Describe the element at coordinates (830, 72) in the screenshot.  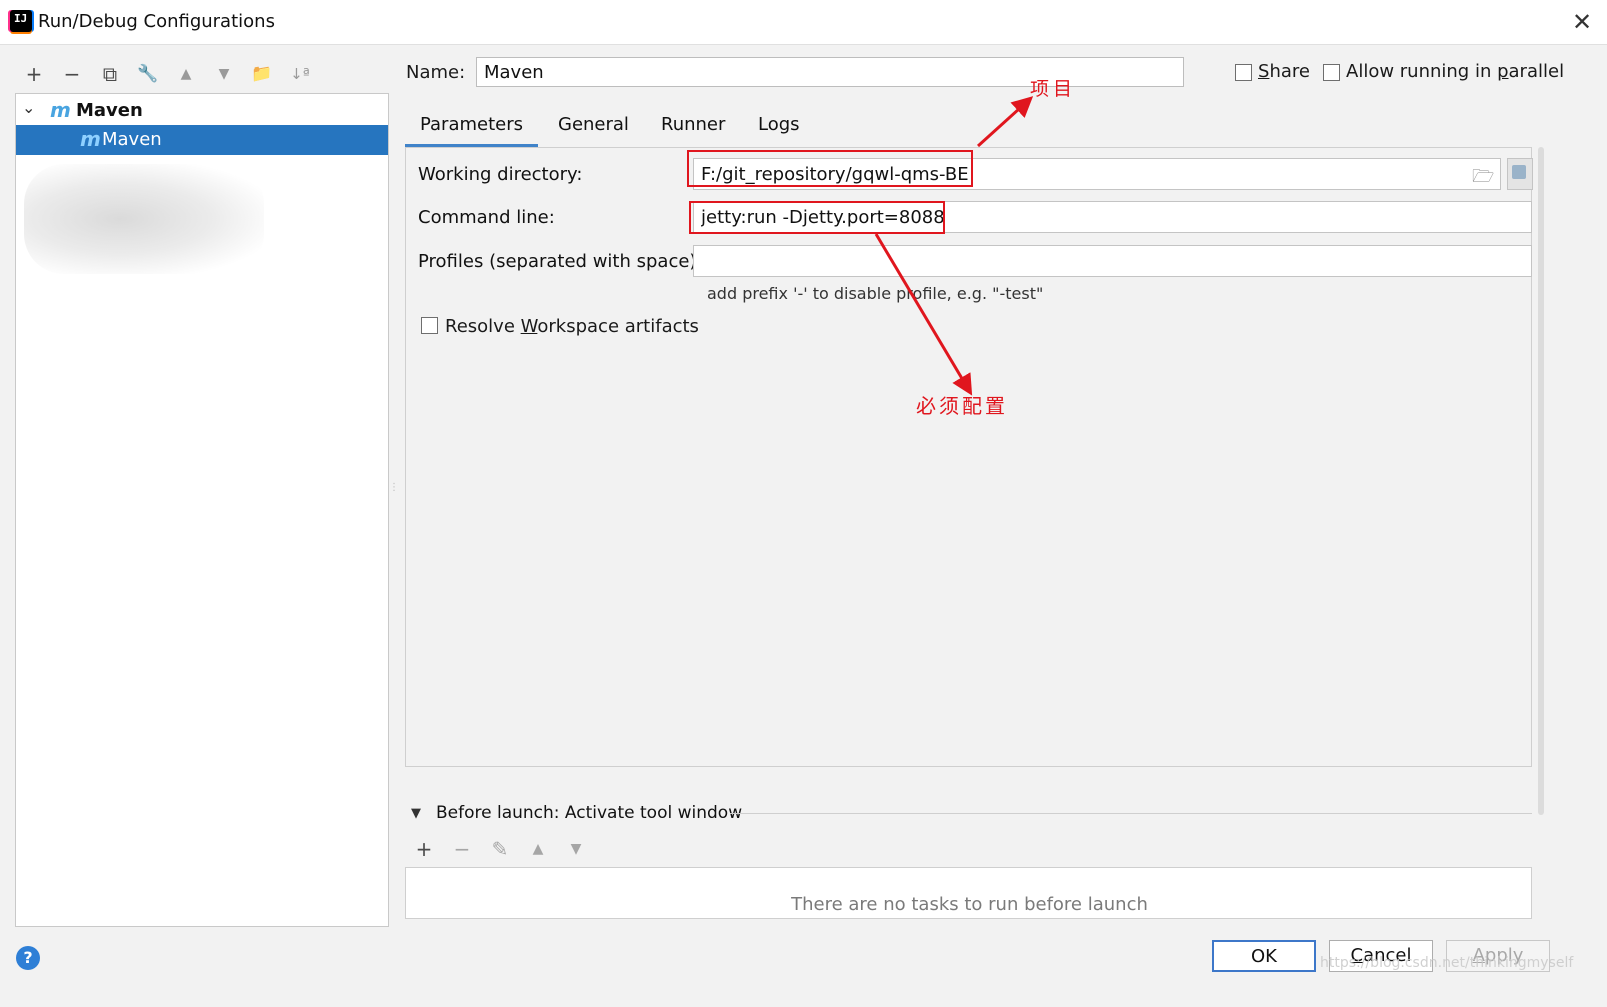
I see `name-input` at that location.